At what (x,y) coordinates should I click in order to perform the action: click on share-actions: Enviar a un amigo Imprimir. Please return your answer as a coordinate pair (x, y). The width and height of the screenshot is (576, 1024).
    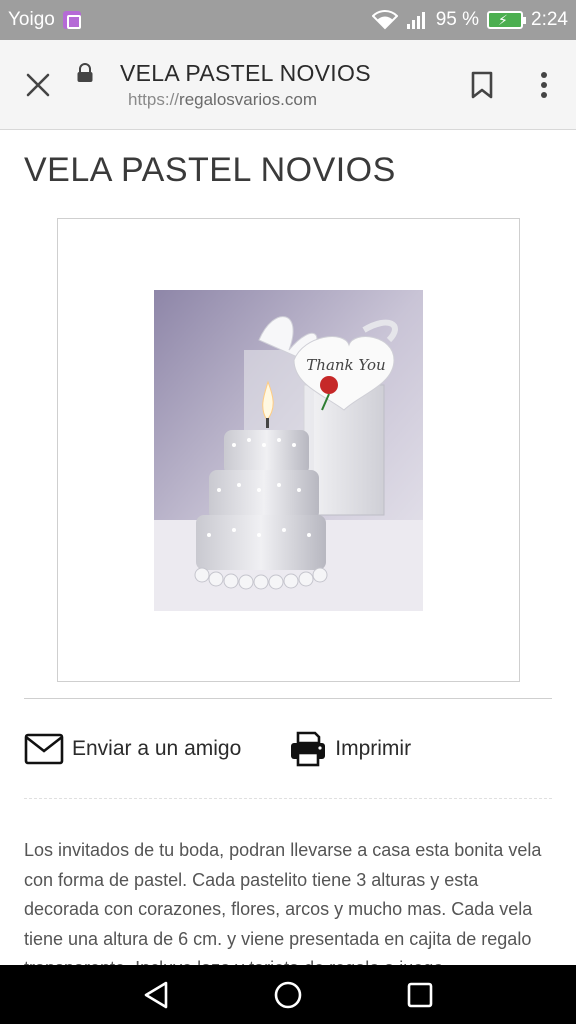
    Looking at the image, I should click on (217, 749).